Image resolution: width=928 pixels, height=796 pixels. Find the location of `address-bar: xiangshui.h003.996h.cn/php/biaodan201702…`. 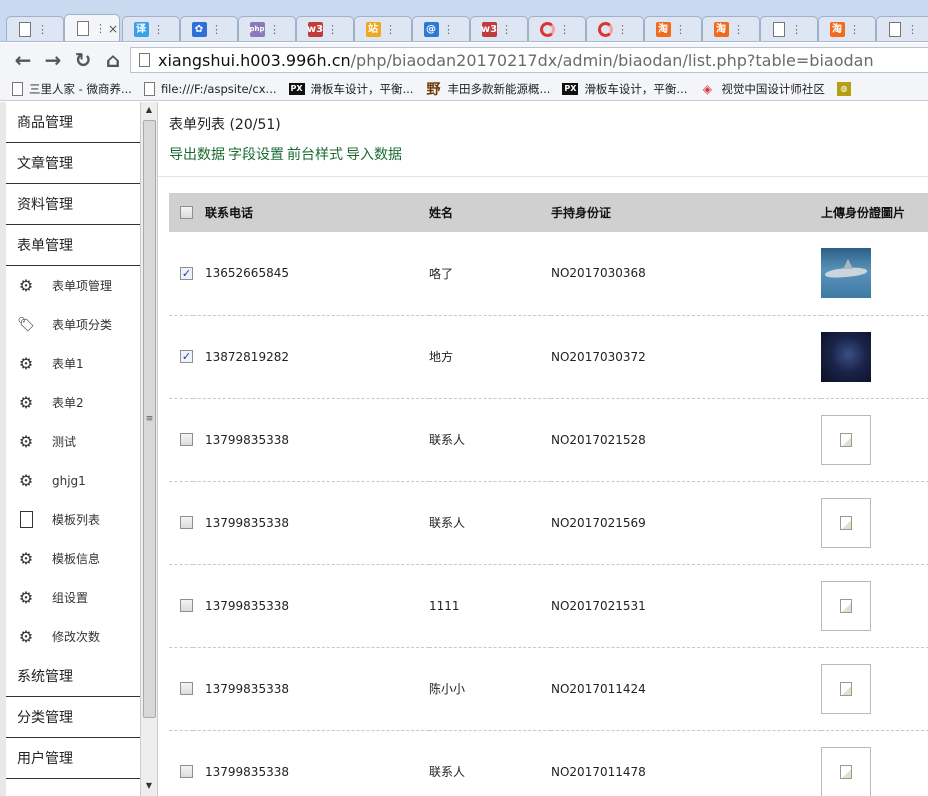

address-bar: xiangshui.h003.996h.cn/php/biaodan201702… is located at coordinates (529, 60).